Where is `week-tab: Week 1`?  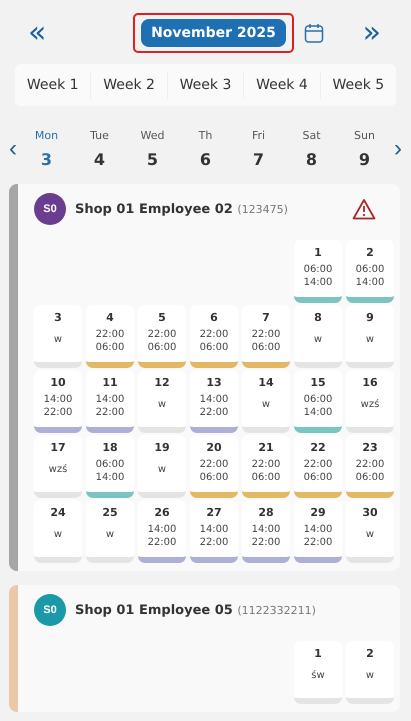
week-tab: Week 1 is located at coordinates (52, 85).